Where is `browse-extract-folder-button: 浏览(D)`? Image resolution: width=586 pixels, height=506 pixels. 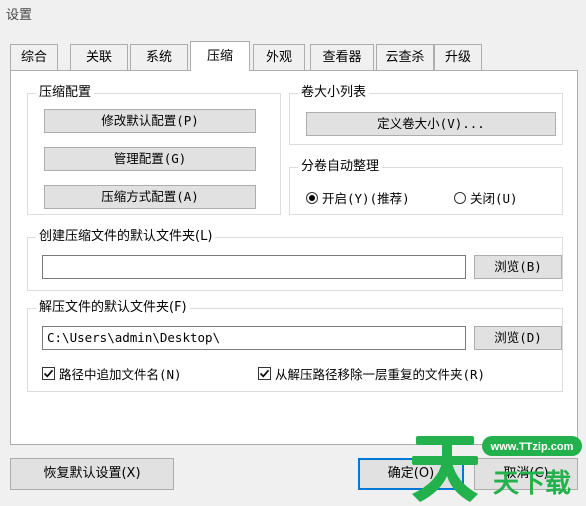 browse-extract-folder-button: 浏览(D) is located at coordinates (518, 338).